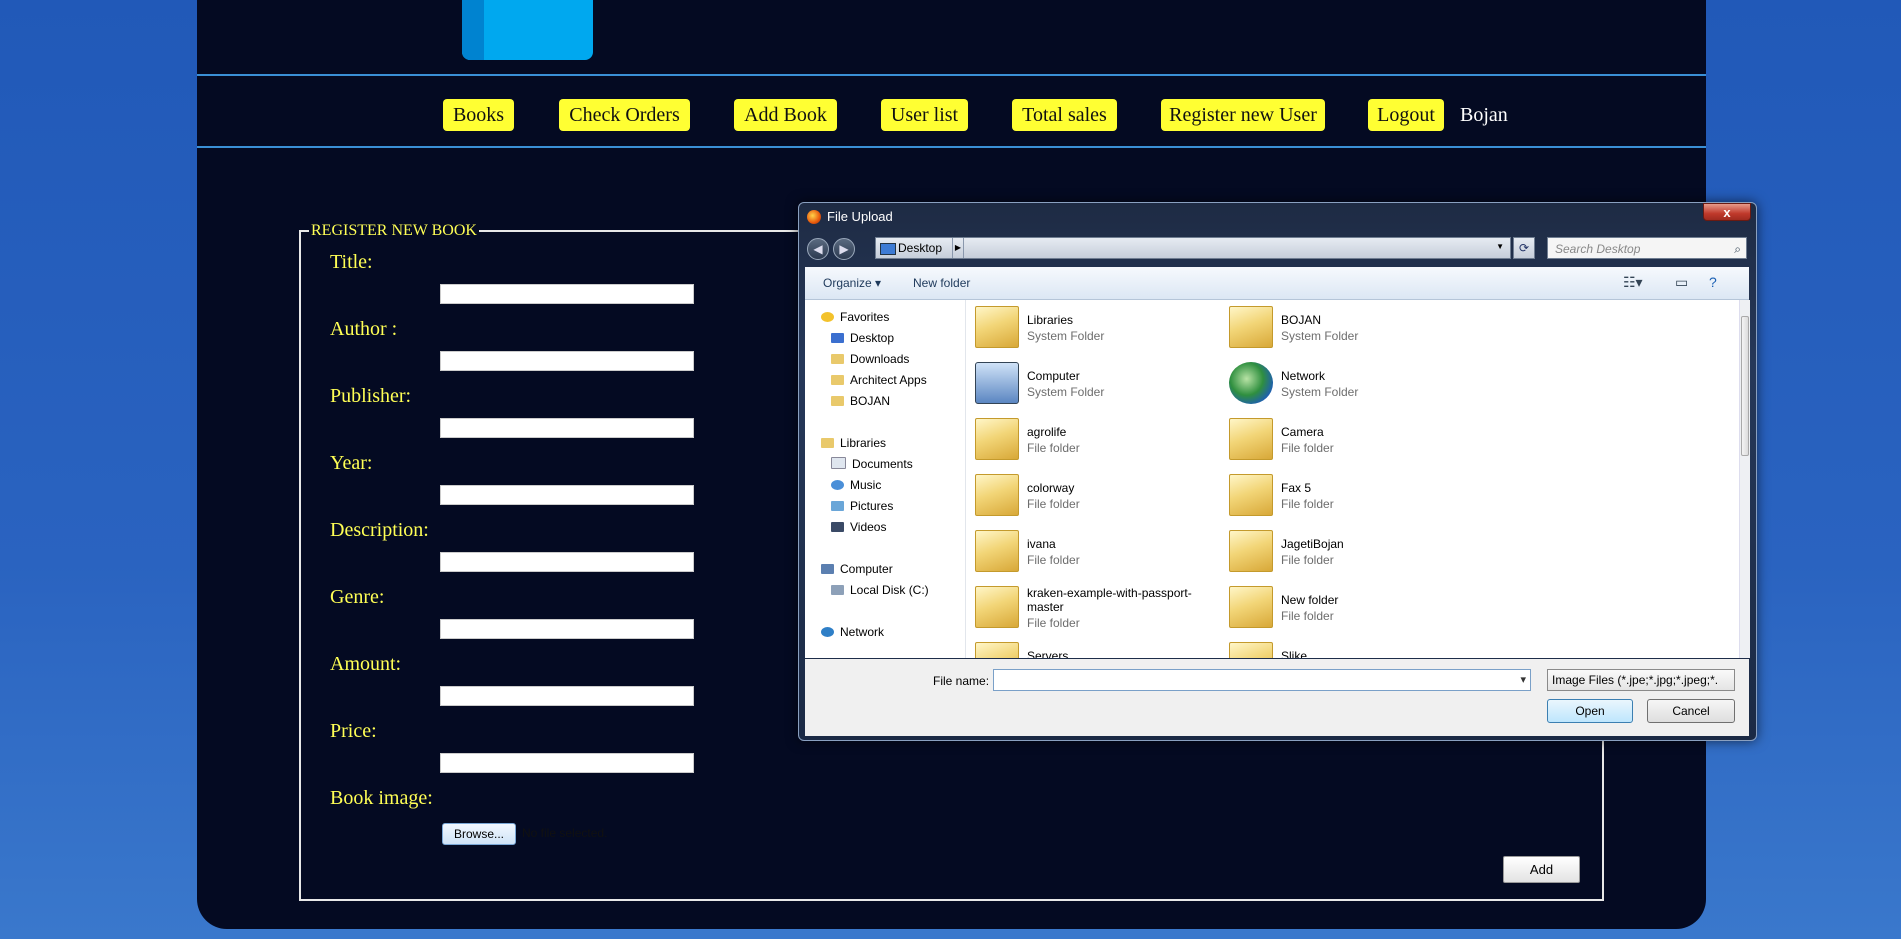  I want to click on tree-item-videos: Videos, so click(858, 527).